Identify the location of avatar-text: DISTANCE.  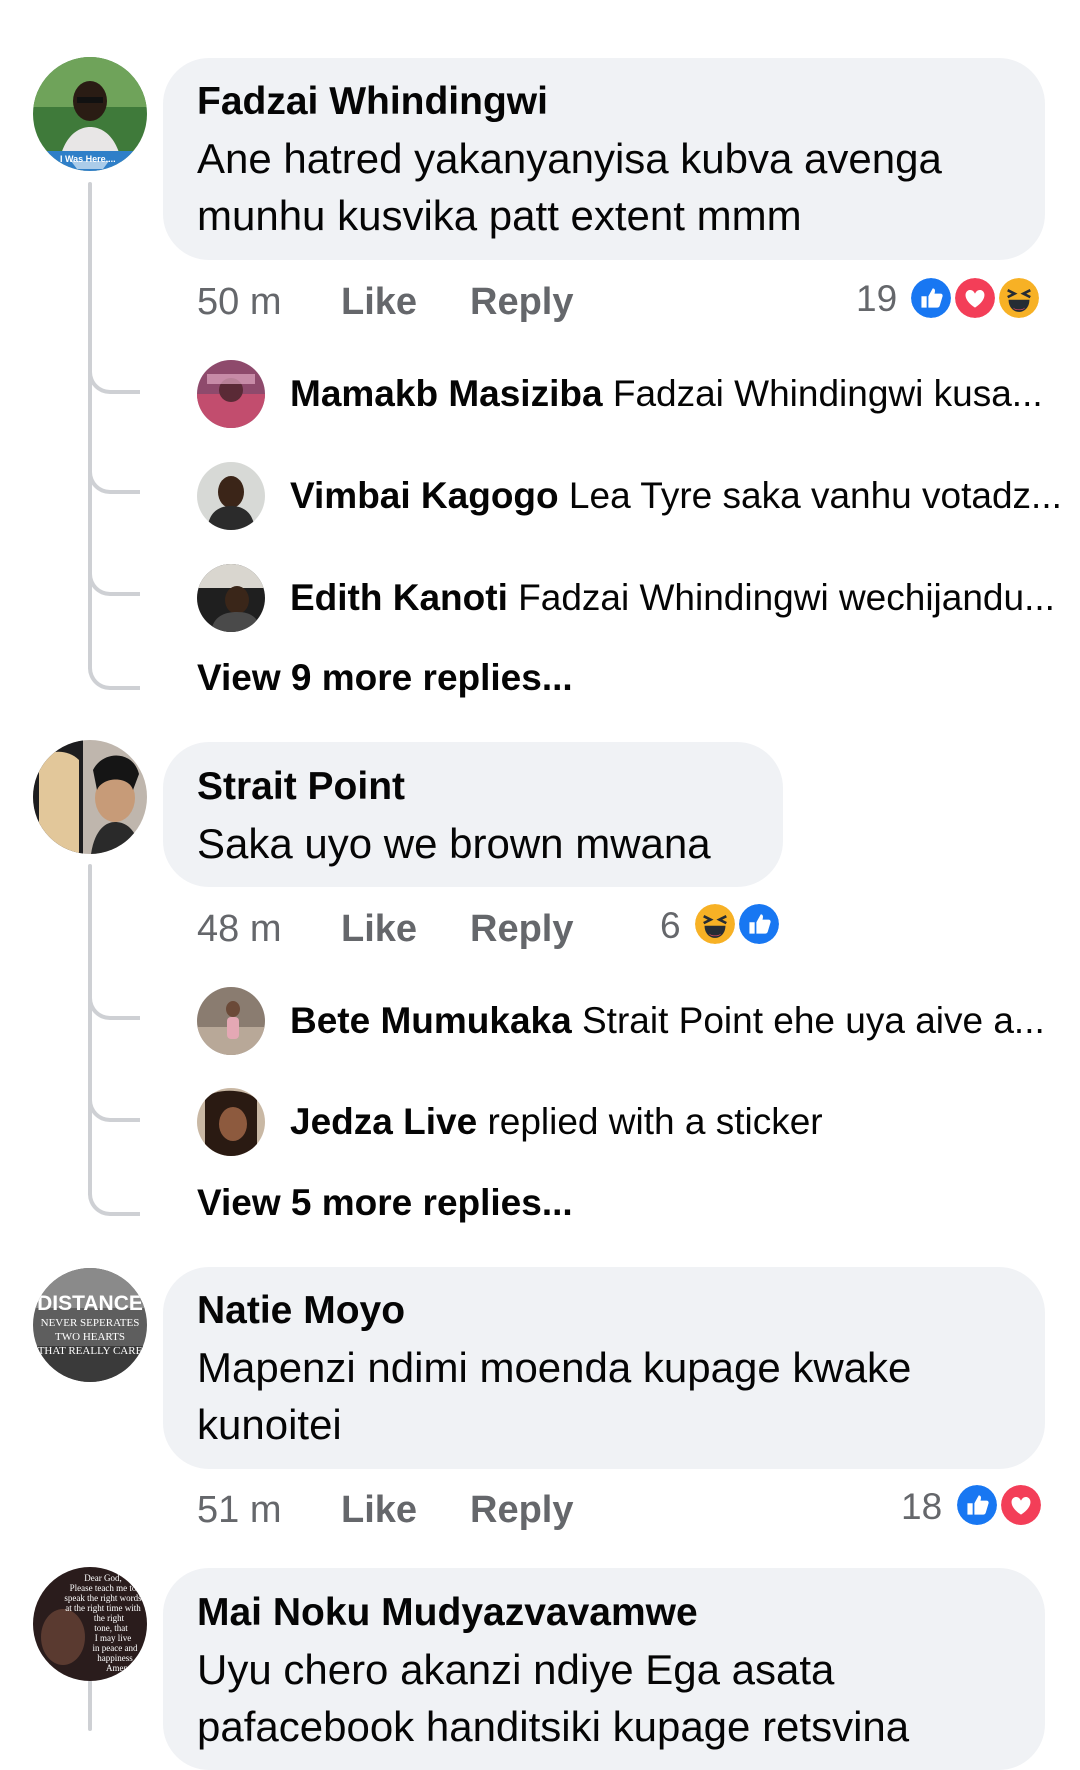
(90, 1303).